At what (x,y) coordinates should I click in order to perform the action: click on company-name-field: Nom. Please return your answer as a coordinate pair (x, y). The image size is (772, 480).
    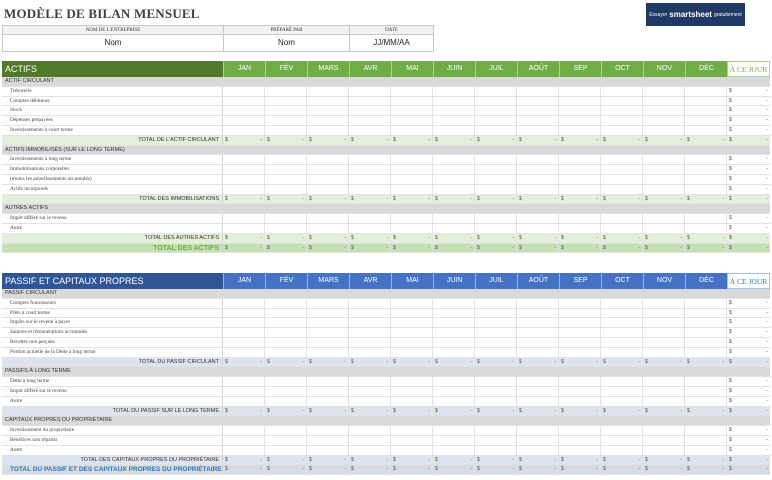
    Looking at the image, I should click on (113, 43).